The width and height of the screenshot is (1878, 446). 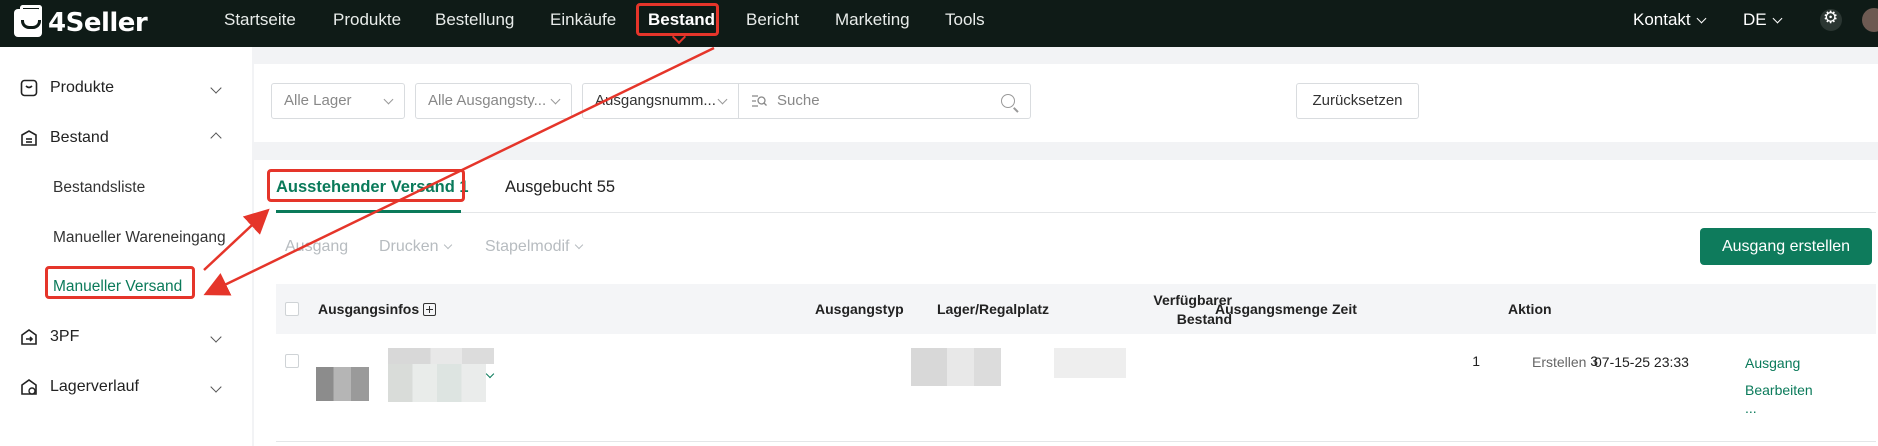 What do you see at coordinates (1076, 212) in the screenshot?
I see `tab-divider` at bounding box center [1076, 212].